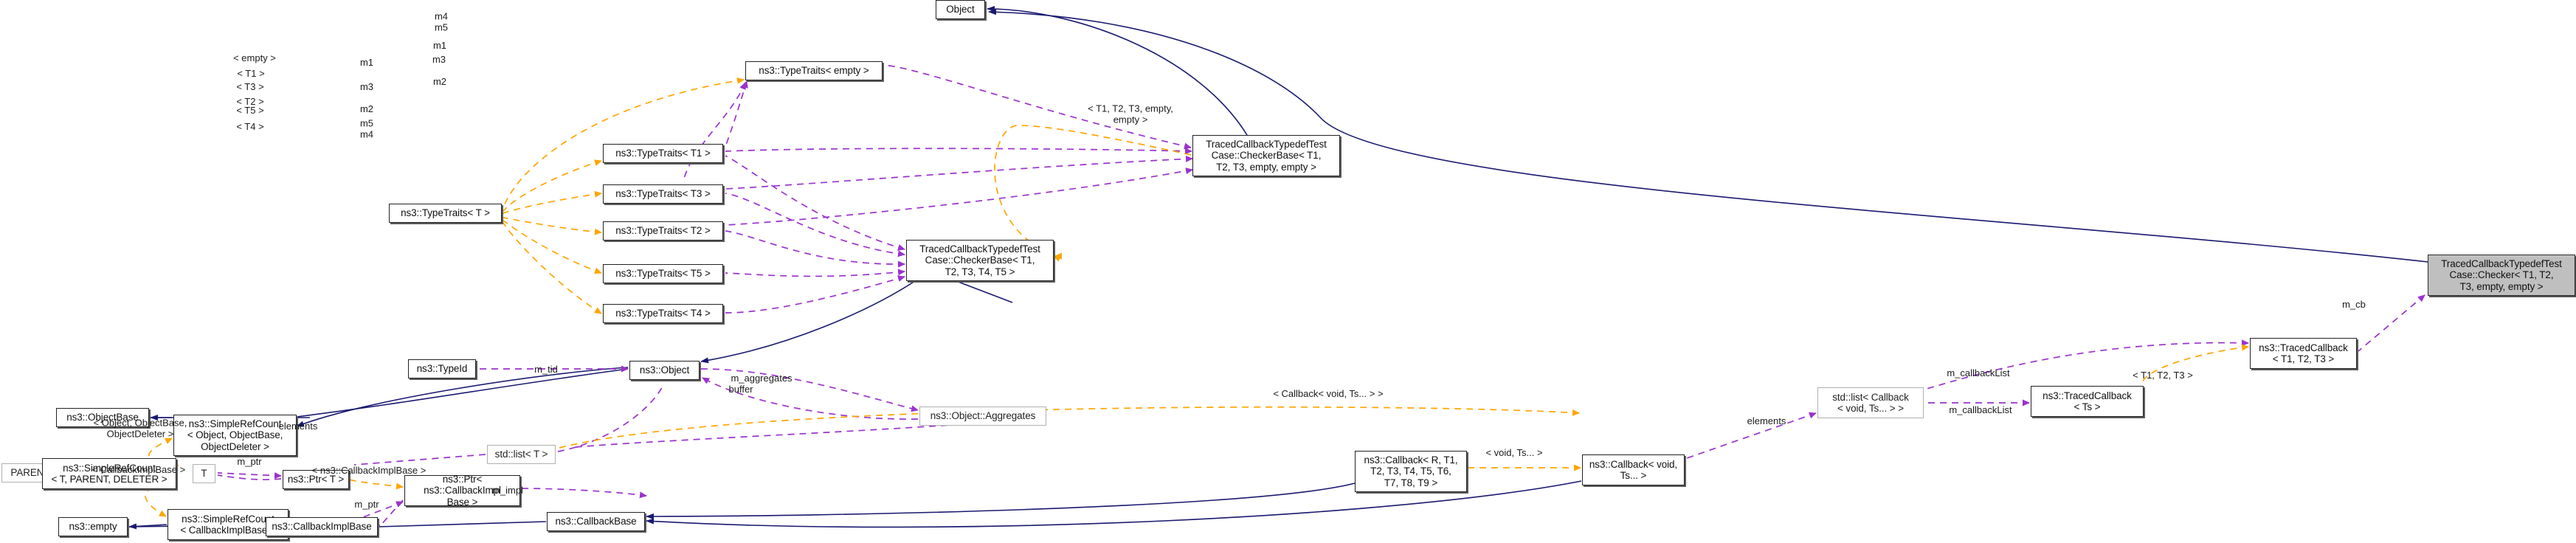 The width and height of the screenshot is (2576, 543). I want to click on edge-label-lbl_ns3cbimplbase: < ns3::CallbackImplBase >, so click(369, 470).